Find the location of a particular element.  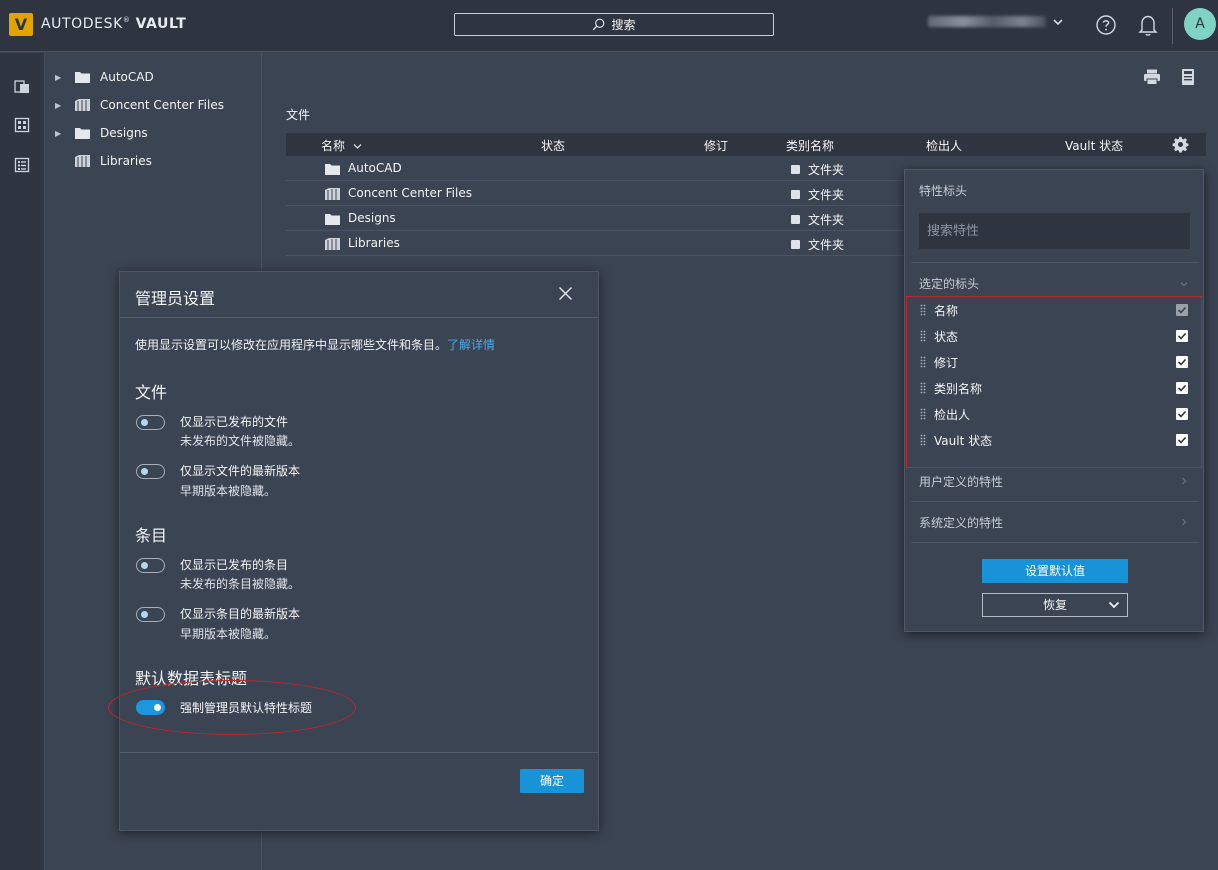

rail-lists is located at coordinates (22, 165).